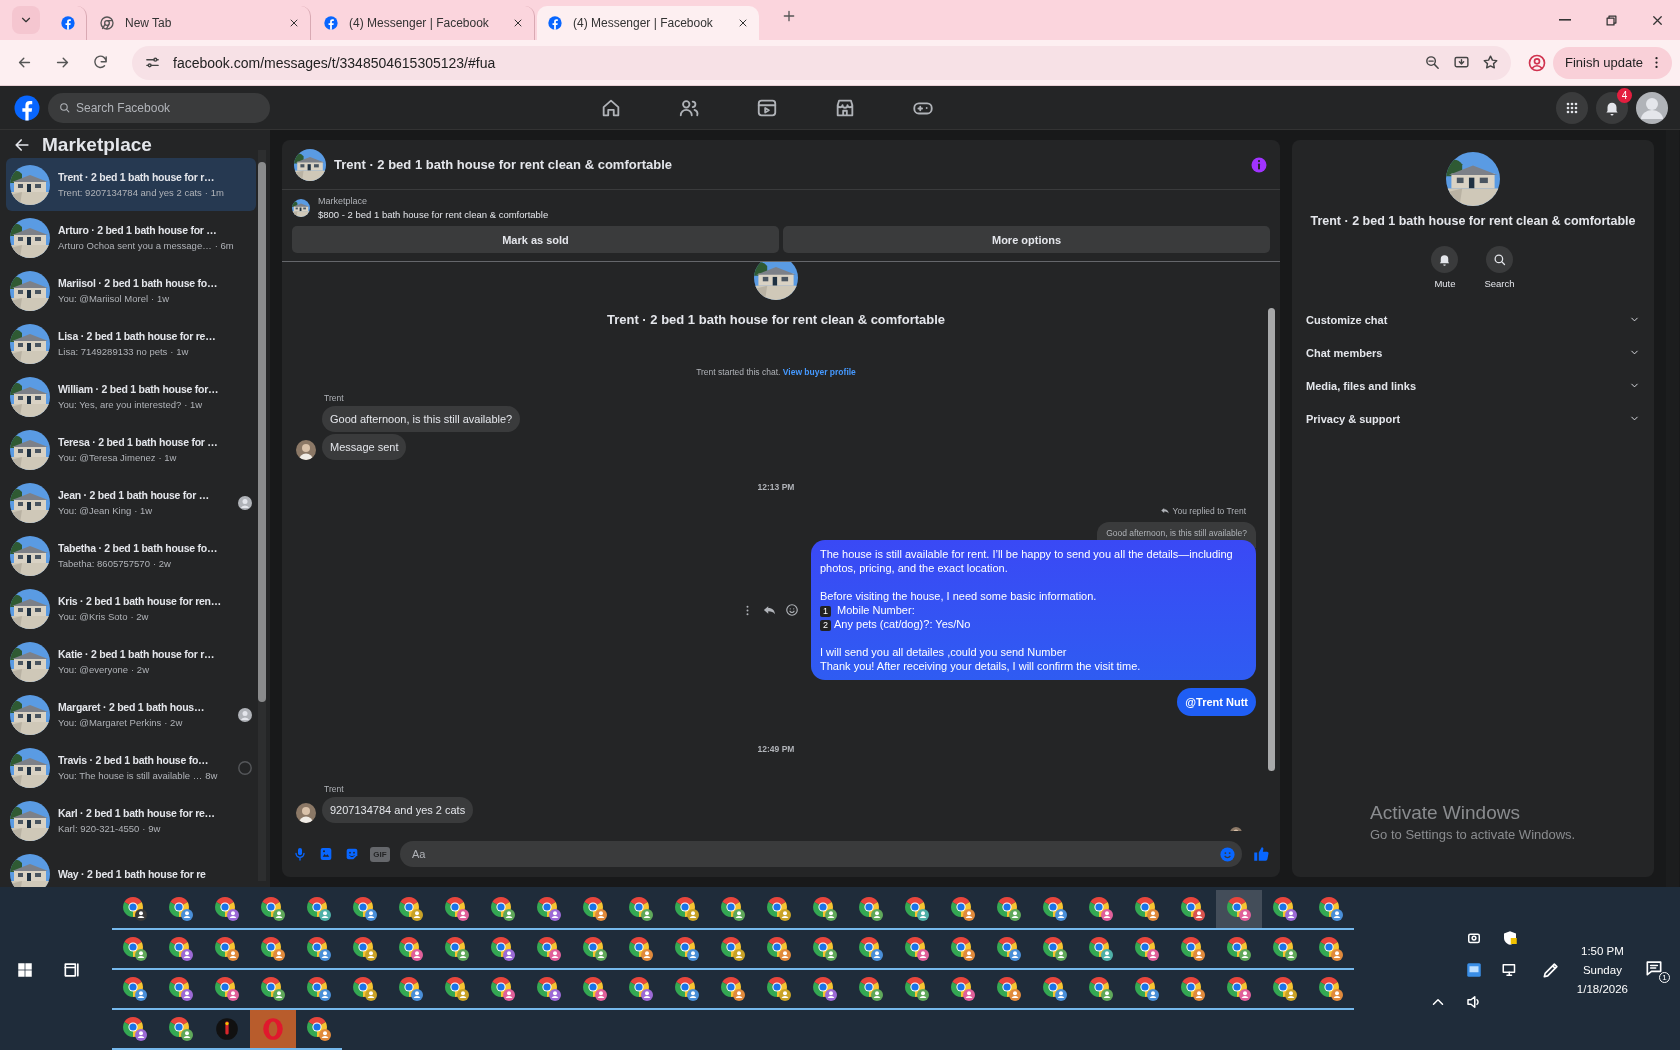 This screenshot has height=1050, width=1680. I want to click on action-button: More options, so click(1026, 239).